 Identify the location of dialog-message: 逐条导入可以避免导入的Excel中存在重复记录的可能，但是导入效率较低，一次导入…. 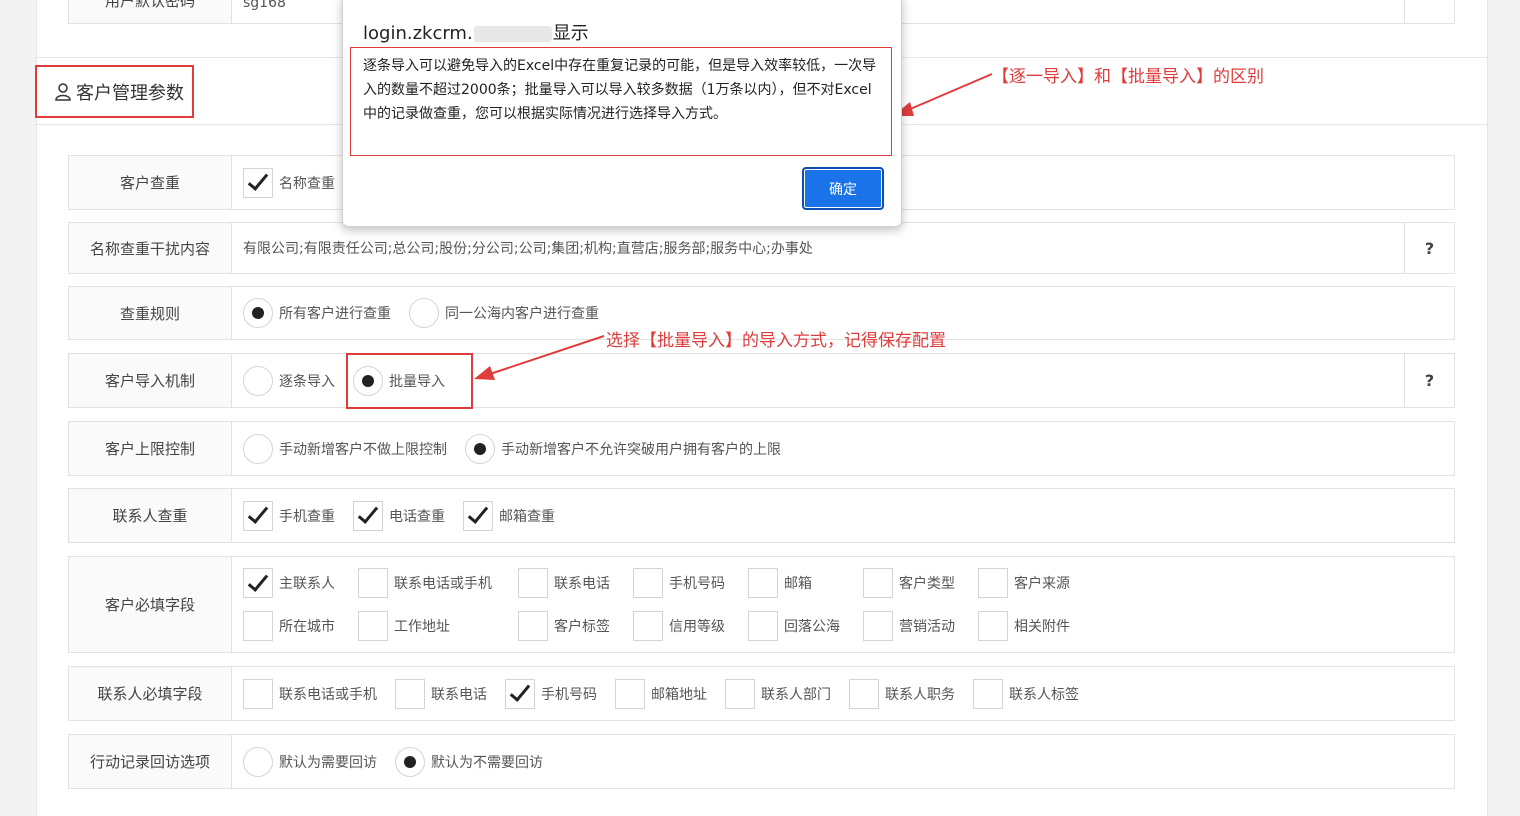
(621, 101).